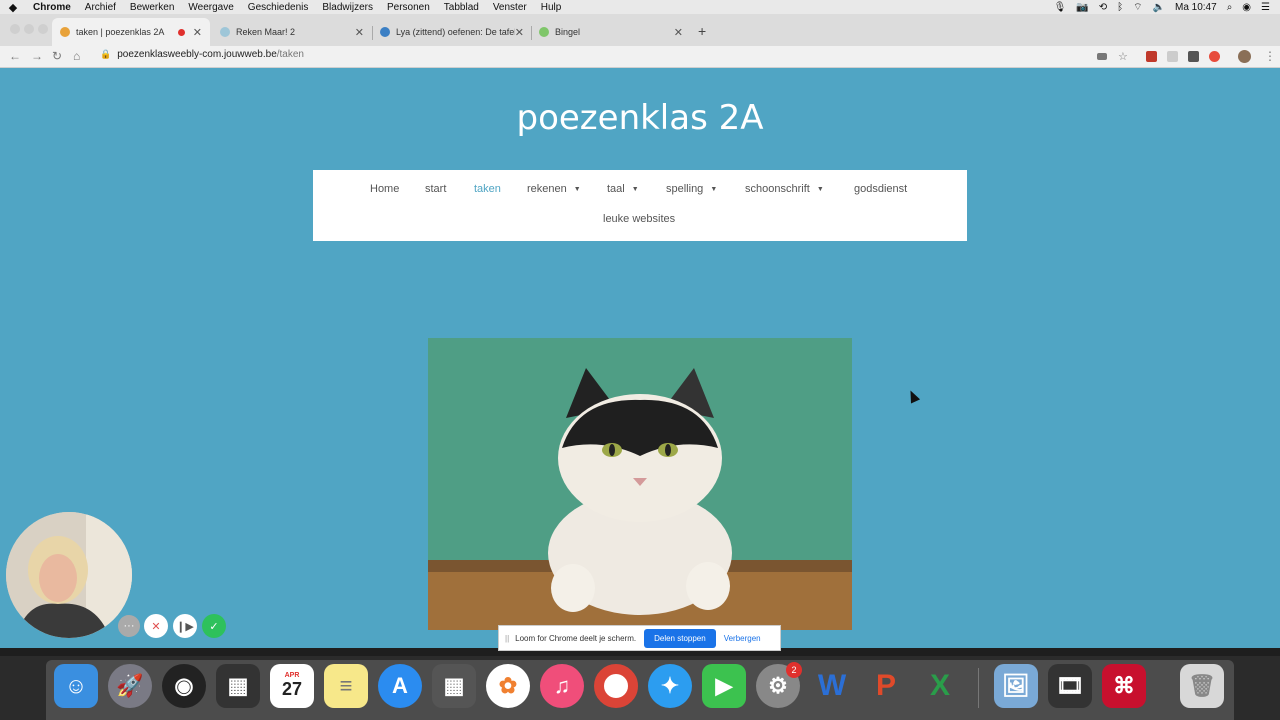  Describe the element at coordinates (1103, 7) in the screenshot. I see `time-machine-icon: ⟲` at that location.